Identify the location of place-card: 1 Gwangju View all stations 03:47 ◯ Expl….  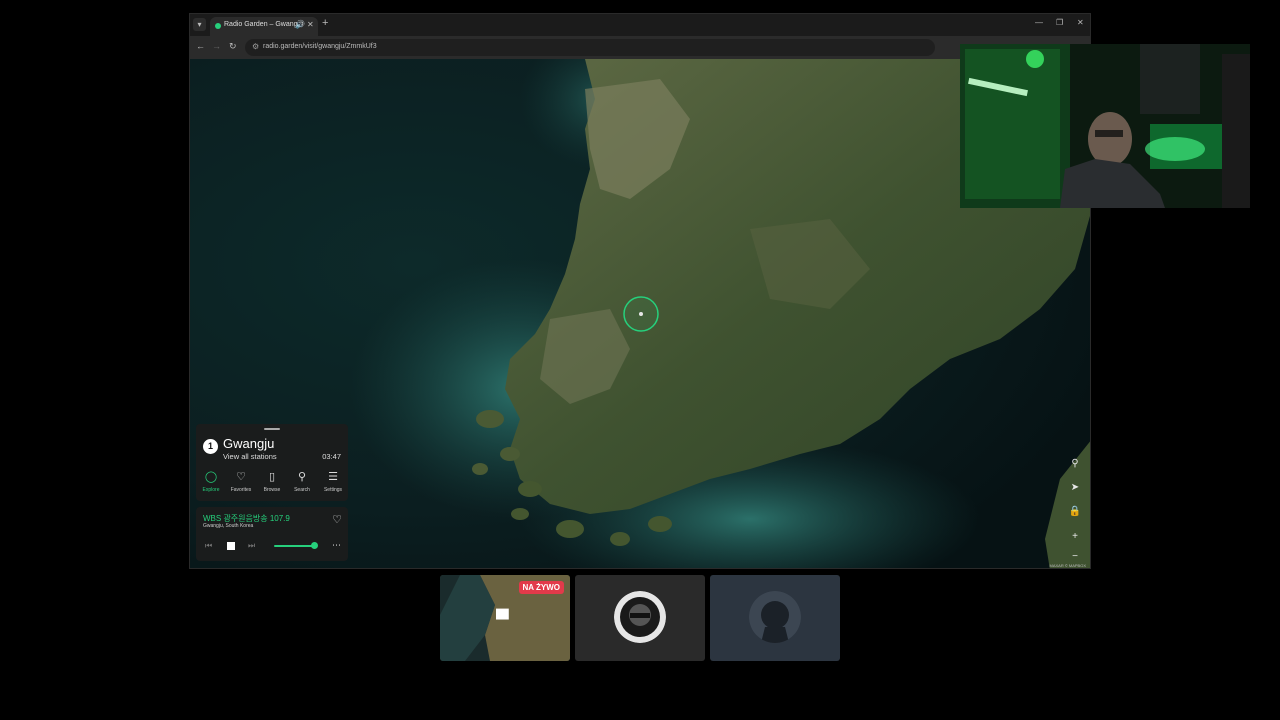
(272, 462).